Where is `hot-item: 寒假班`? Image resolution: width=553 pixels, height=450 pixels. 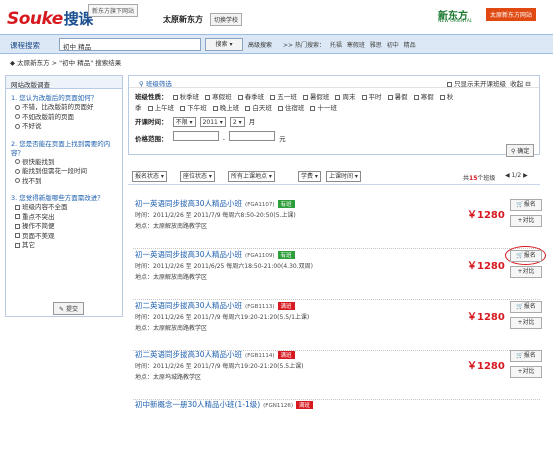
hot-item: 寒假班 is located at coordinates (356, 45).